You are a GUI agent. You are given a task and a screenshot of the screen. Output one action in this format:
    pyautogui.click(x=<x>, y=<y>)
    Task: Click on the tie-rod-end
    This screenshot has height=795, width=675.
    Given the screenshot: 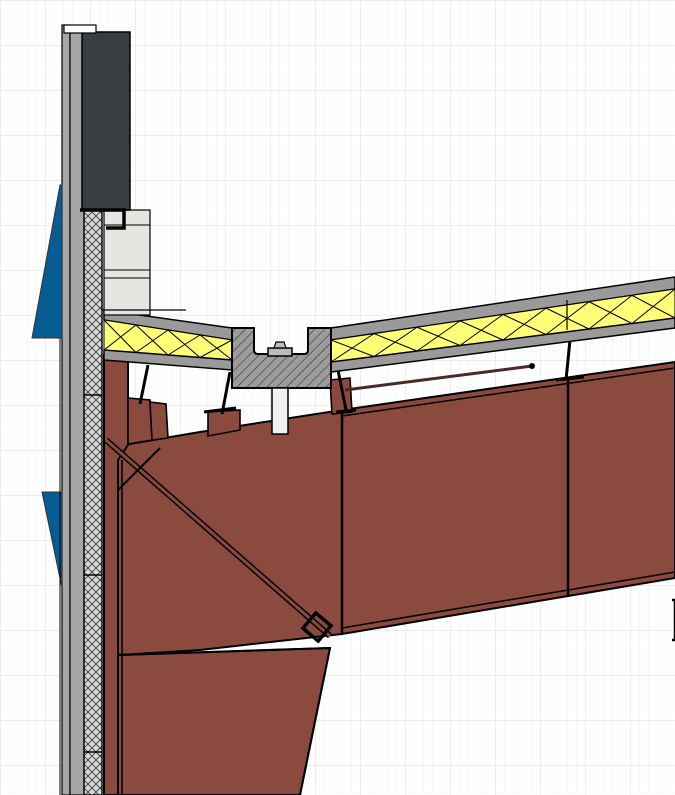 What is the action you would take?
    pyautogui.click(x=532, y=366)
    